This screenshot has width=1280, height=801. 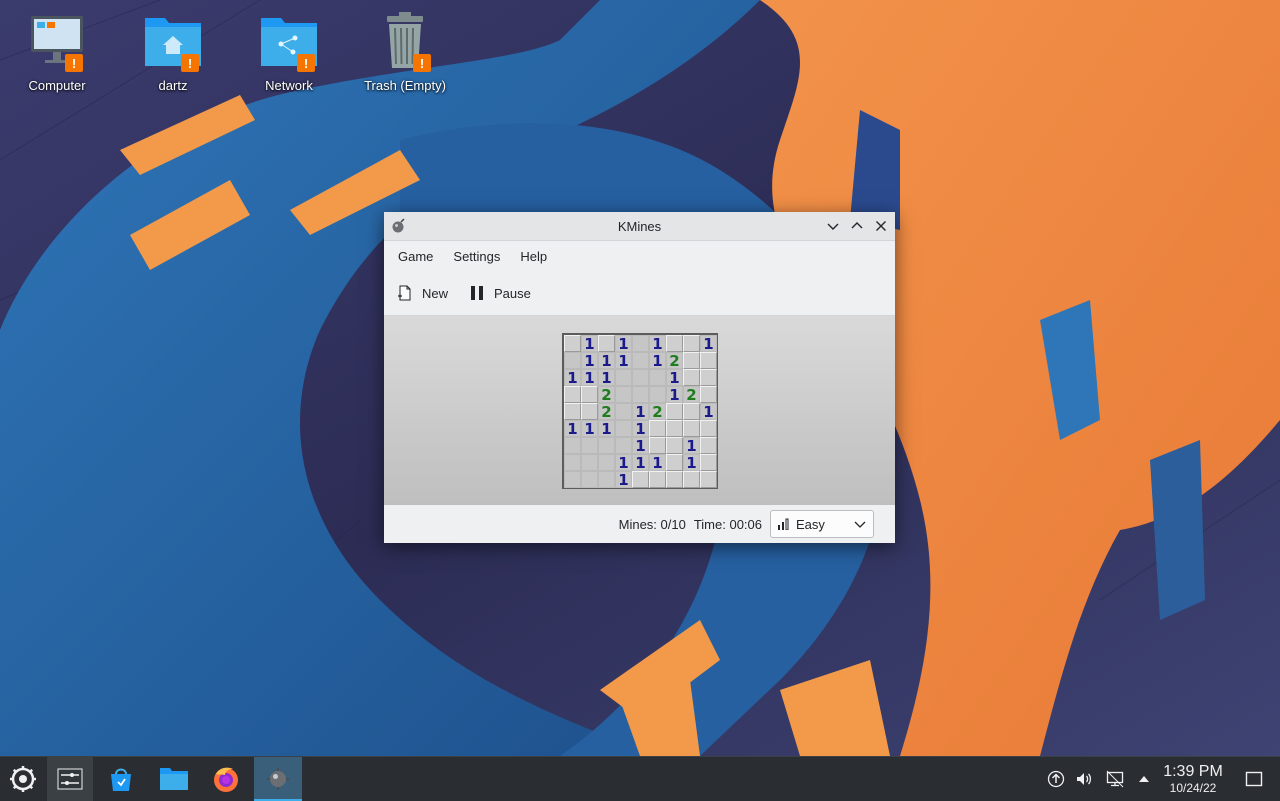 What do you see at coordinates (278, 779) in the screenshot?
I see `kmines-task-button` at bounding box center [278, 779].